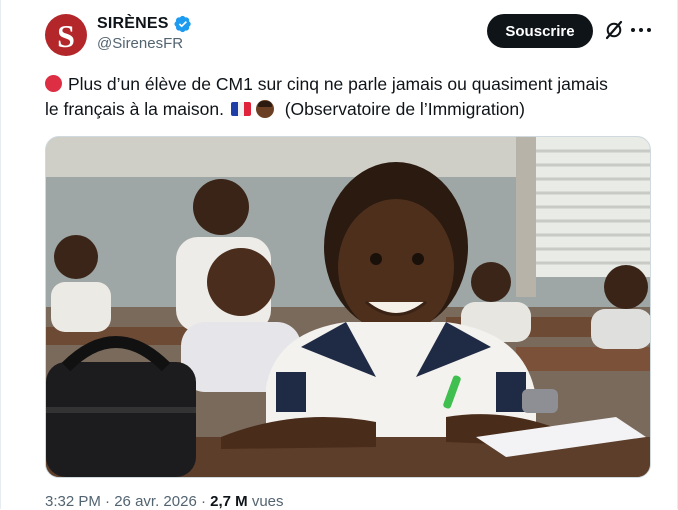  Describe the element at coordinates (540, 31) in the screenshot. I see `subscribe-button: Souscrire` at that location.